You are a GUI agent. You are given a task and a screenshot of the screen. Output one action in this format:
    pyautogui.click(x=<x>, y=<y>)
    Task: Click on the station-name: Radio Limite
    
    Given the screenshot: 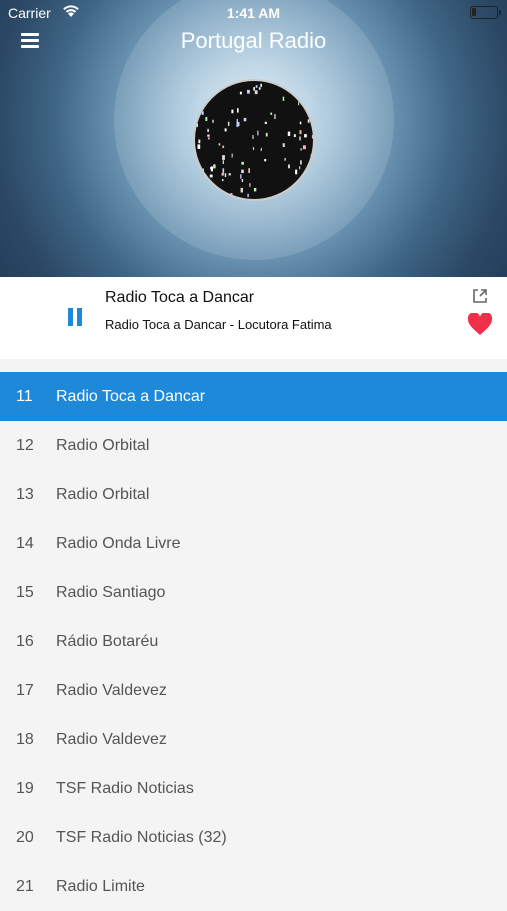 What is the action you would take?
    pyautogui.click(x=100, y=886)
    